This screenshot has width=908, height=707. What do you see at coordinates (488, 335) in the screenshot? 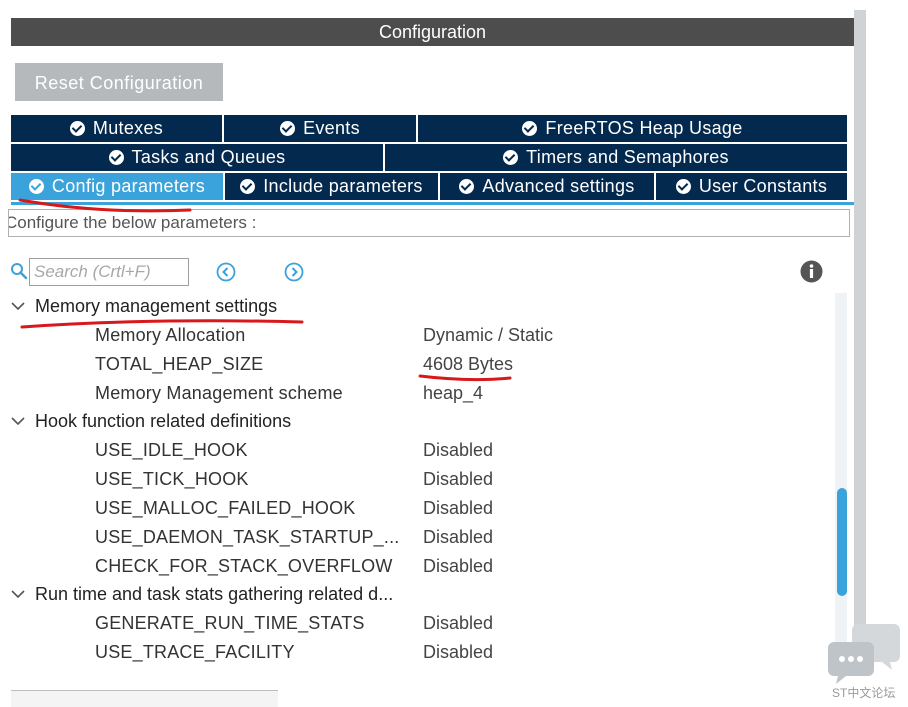
I see `param-value: Dynamic / Static` at bounding box center [488, 335].